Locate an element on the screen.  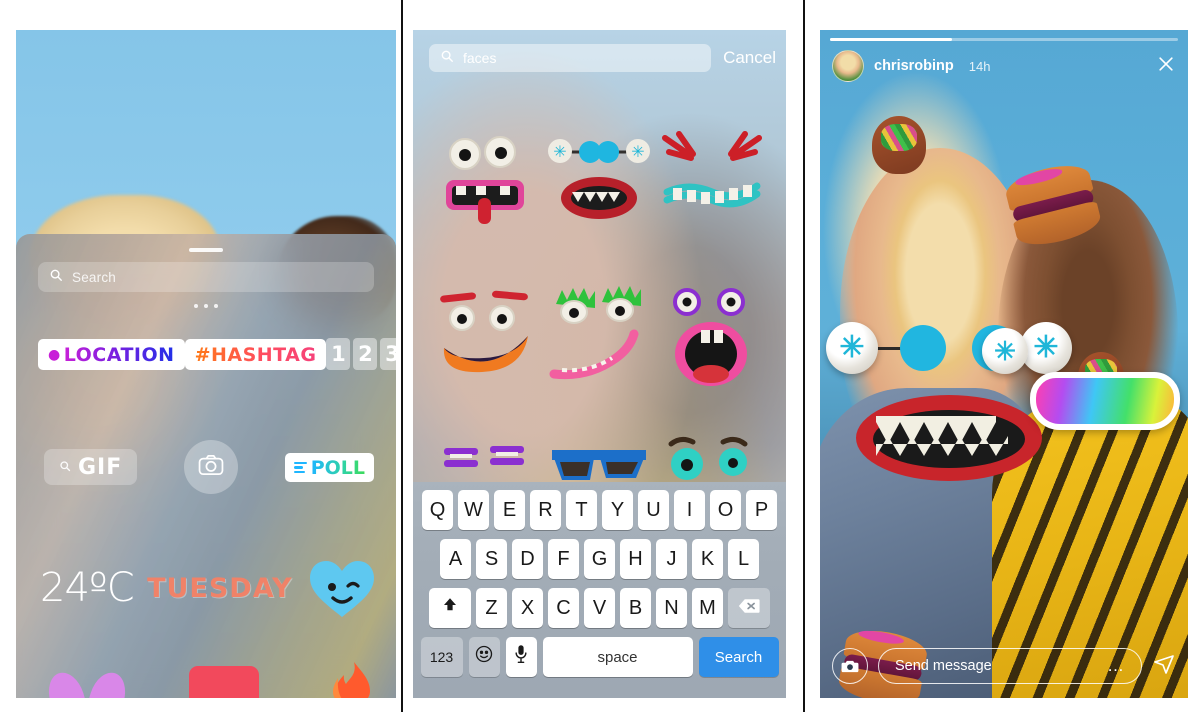
countdown-digit: 3 is located at coordinates (388, 354).